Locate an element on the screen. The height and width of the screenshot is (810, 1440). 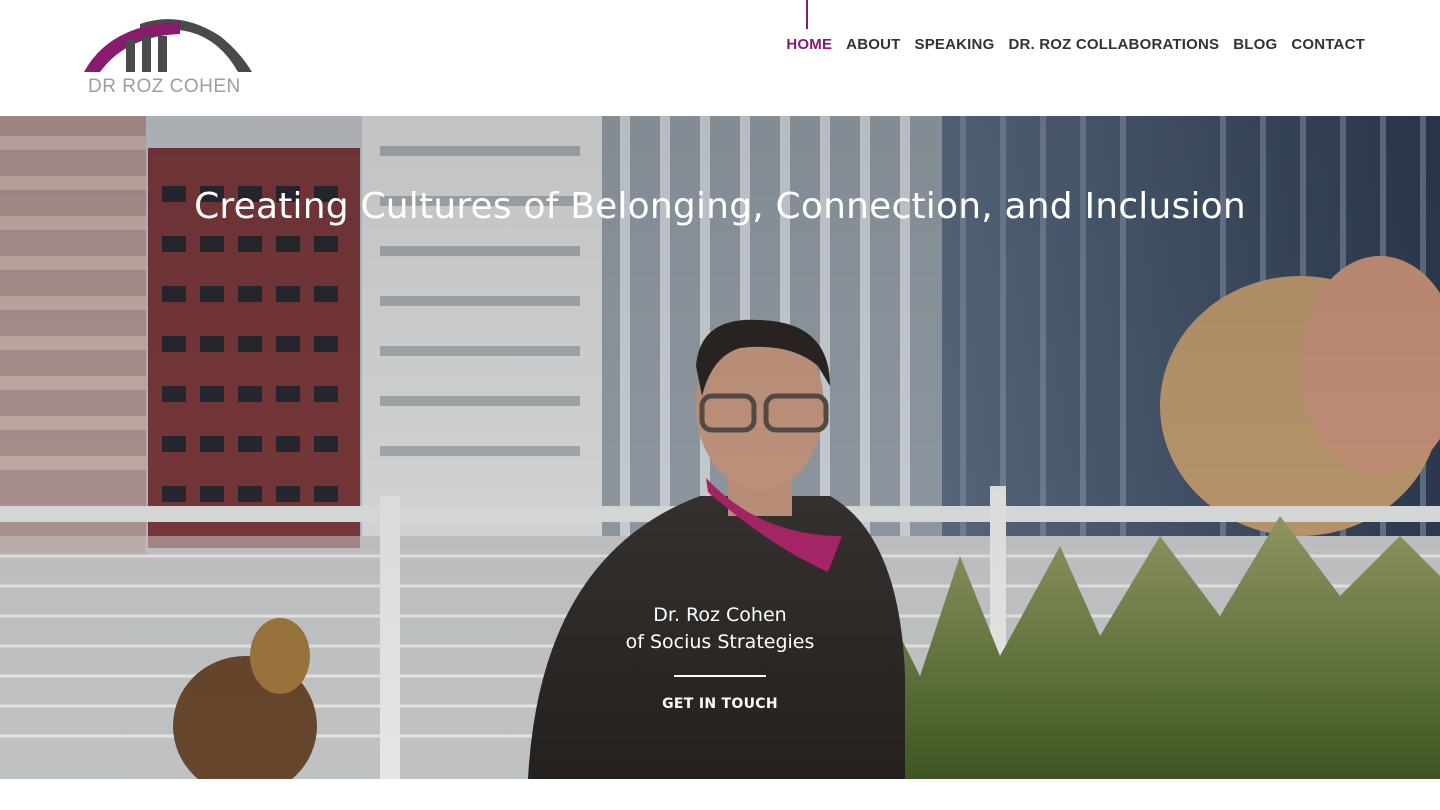
site-logo: DR ROZ COHEN is located at coordinates (170, 59).